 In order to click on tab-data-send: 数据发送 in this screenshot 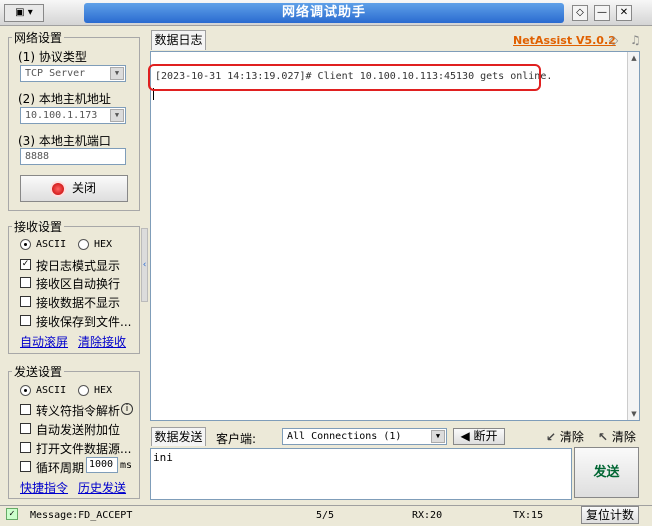, I will do `click(178, 436)`.